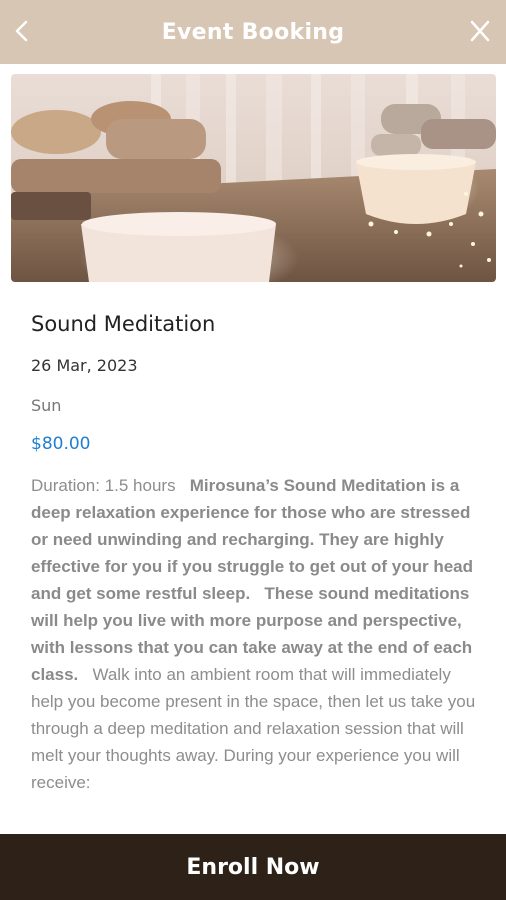 This screenshot has width=506, height=900. What do you see at coordinates (103, 485) in the screenshot?
I see `description-duration: Duration: 1.5 hours` at bounding box center [103, 485].